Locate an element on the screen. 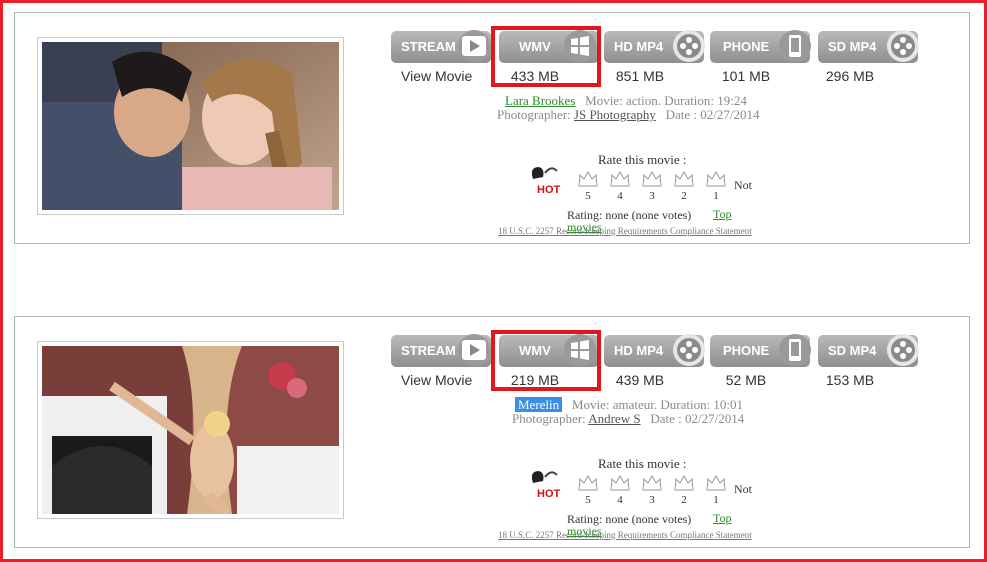 This screenshot has width=987, height=562. photographer-line: Photographer: Andrew S Date : 02/27/2014 is located at coordinates (628, 419).